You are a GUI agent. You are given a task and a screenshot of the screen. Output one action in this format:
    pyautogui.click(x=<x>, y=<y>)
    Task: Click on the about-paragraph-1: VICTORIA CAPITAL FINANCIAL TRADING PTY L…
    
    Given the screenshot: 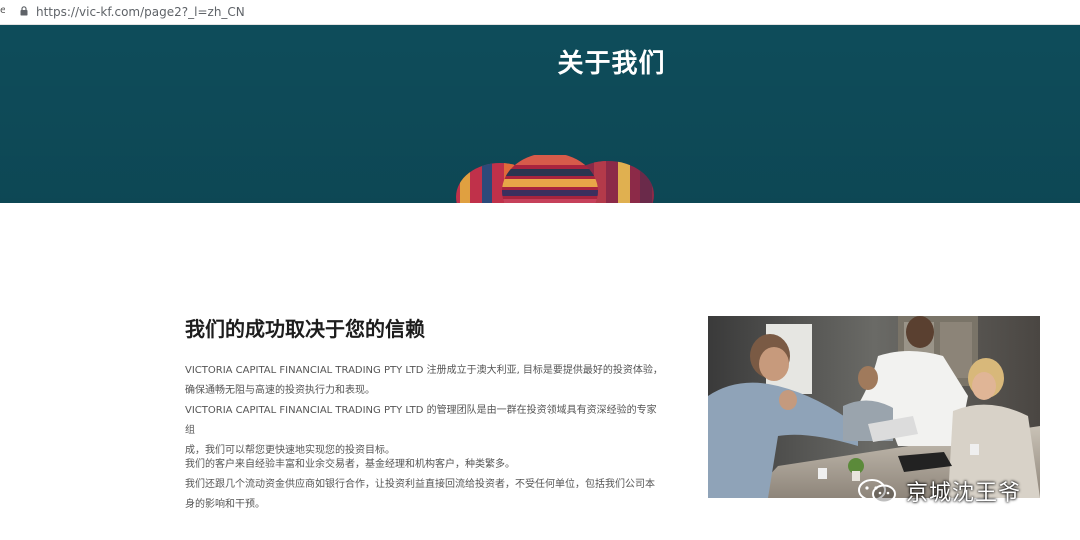 What is the action you would take?
    pyautogui.click(x=425, y=411)
    